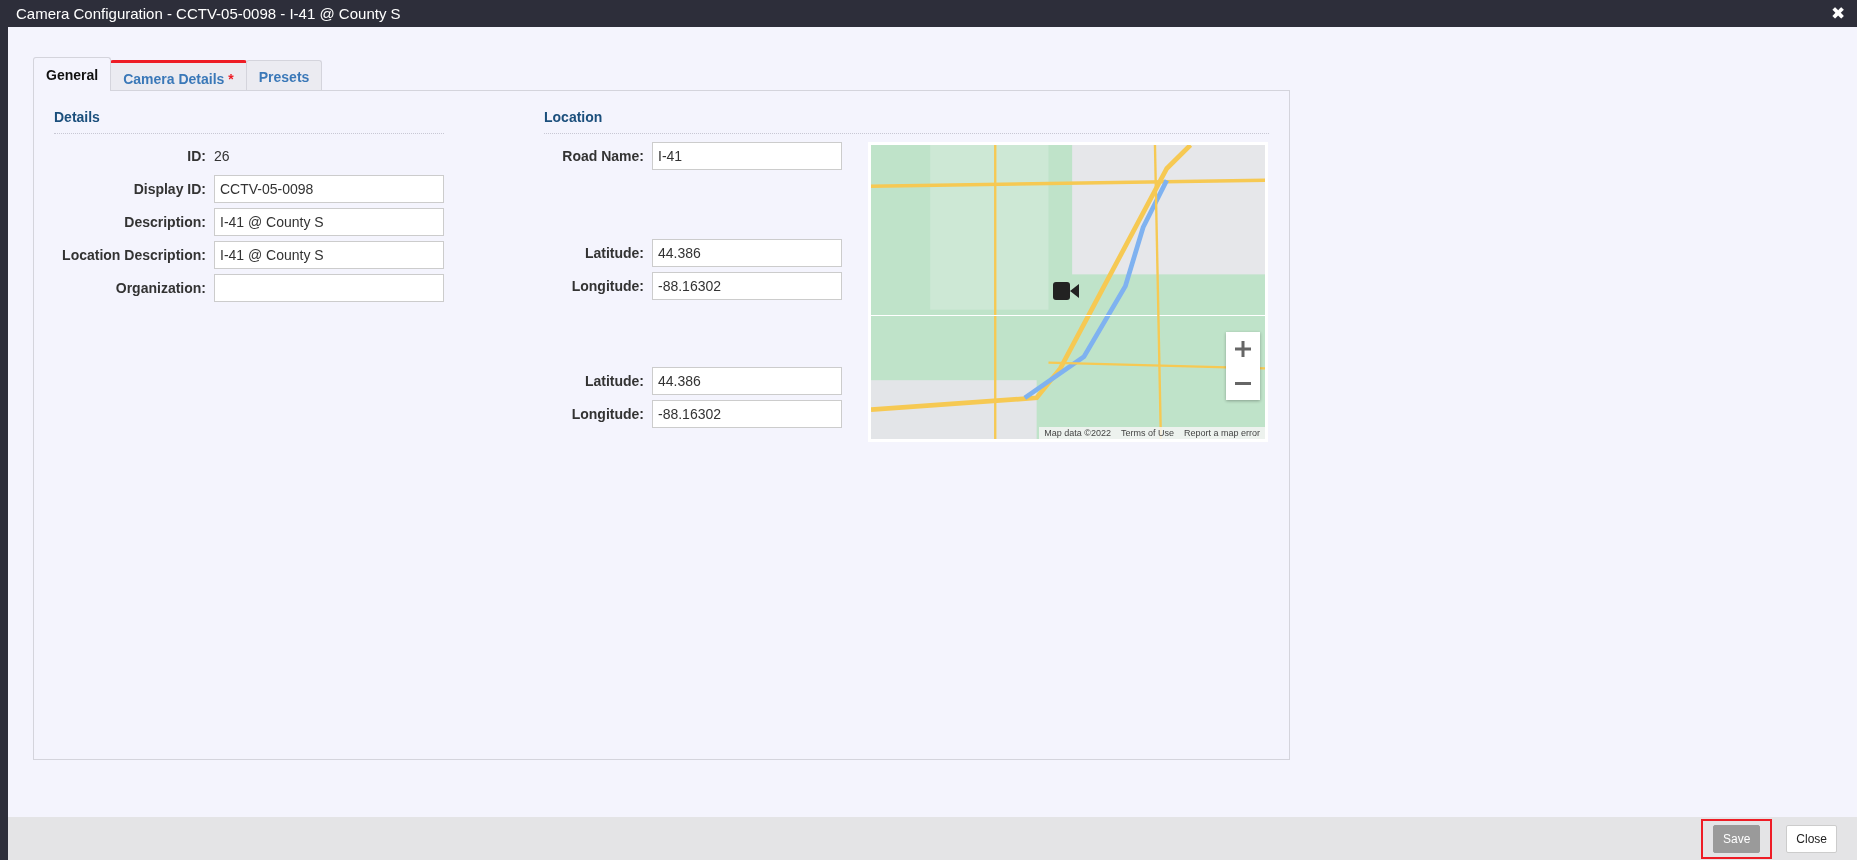 The height and width of the screenshot is (860, 1857). What do you see at coordinates (1066, 291) in the screenshot?
I see `video-camera-icon` at bounding box center [1066, 291].